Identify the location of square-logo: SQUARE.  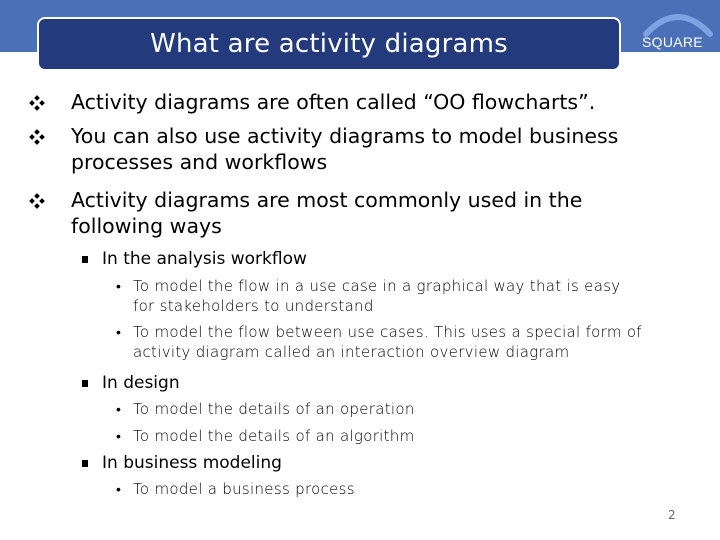
(678, 28).